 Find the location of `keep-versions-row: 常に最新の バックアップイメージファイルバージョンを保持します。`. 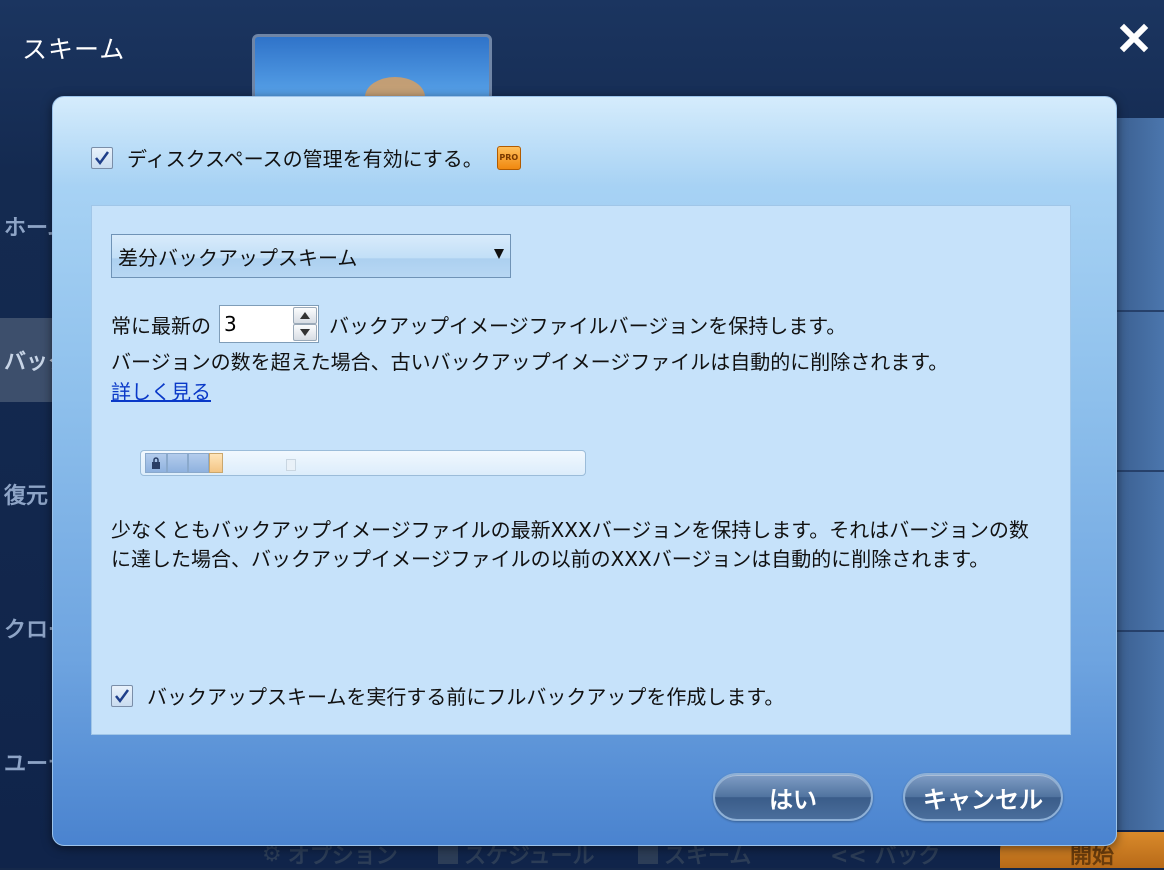

keep-versions-row: 常に最新の バックアップイメージファイルバージョンを保持します。 is located at coordinates (478, 324).